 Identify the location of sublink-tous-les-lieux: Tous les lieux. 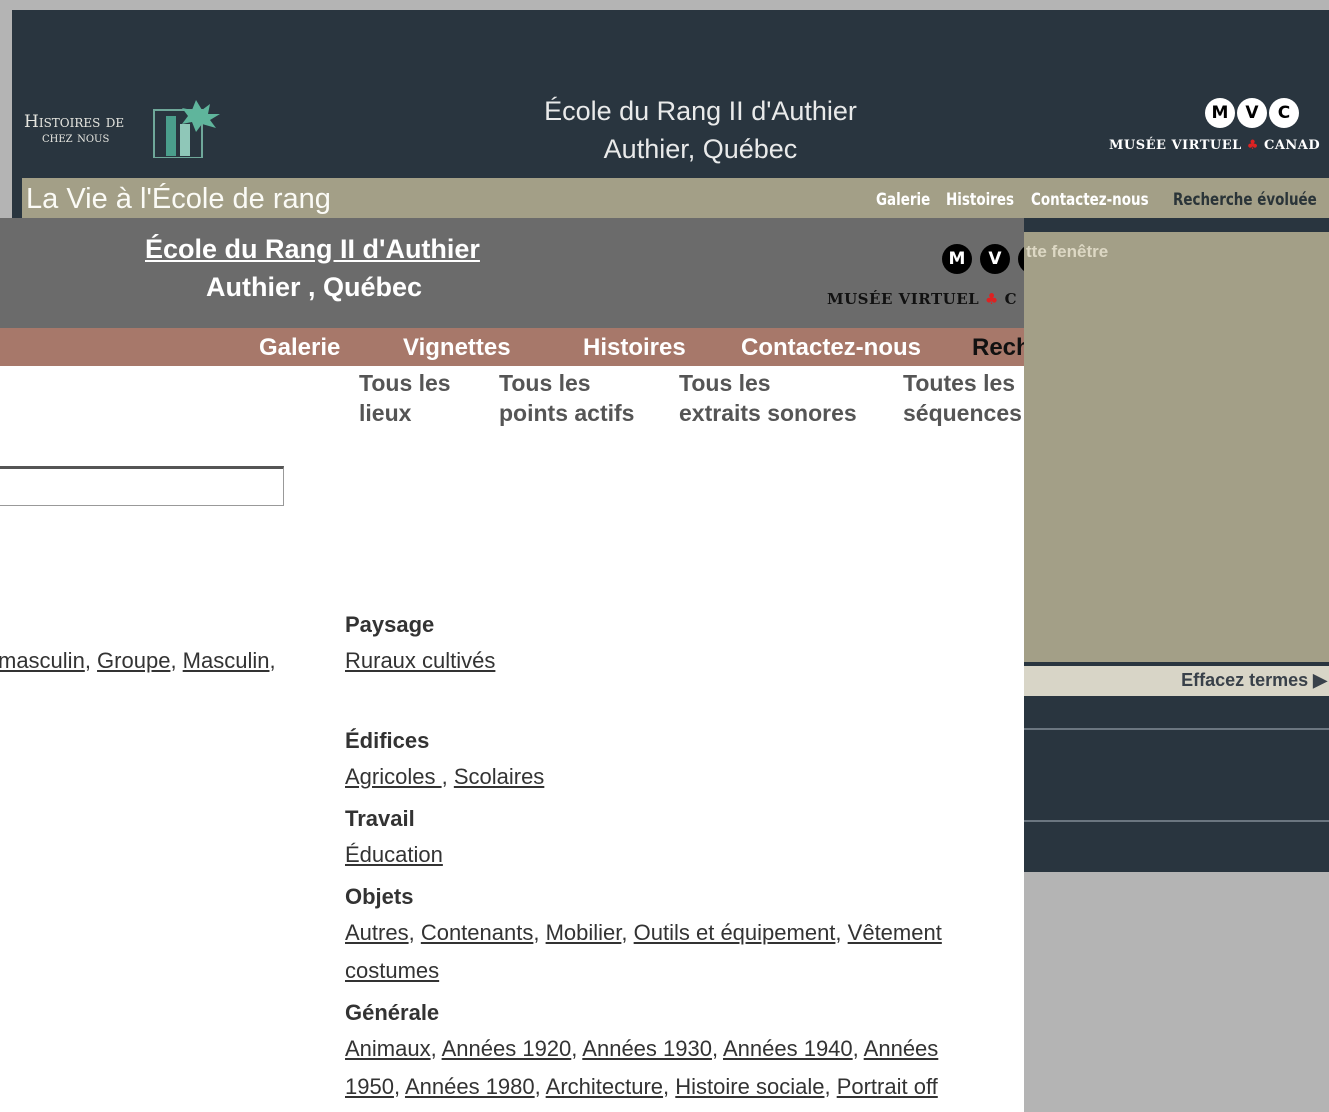
(405, 398).